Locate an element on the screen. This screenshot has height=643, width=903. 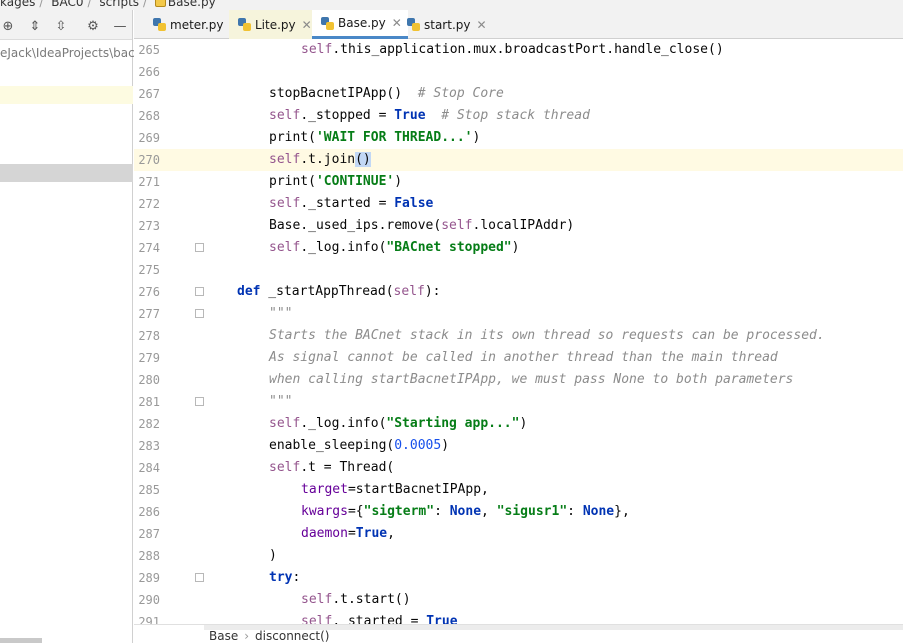
code-line: self._started = False is located at coordinates (553, 204).